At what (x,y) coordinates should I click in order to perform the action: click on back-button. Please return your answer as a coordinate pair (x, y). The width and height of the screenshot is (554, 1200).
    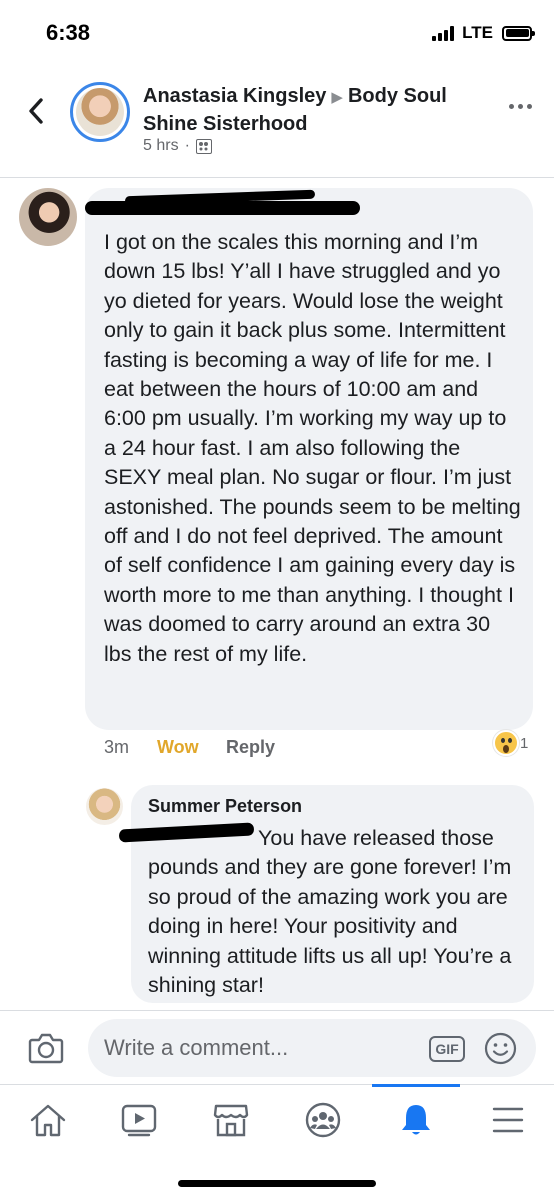
    Looking at the image, I should click on (36, 111).